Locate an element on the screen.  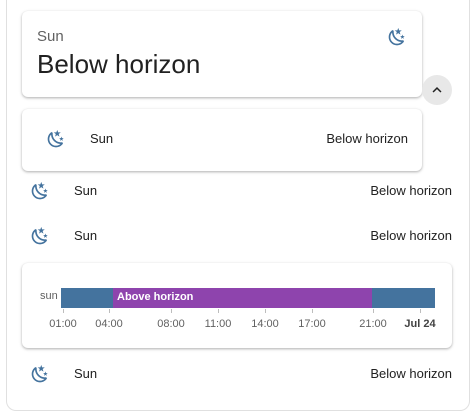
entity-state: Below horizon is located at coordinates (119, 64).